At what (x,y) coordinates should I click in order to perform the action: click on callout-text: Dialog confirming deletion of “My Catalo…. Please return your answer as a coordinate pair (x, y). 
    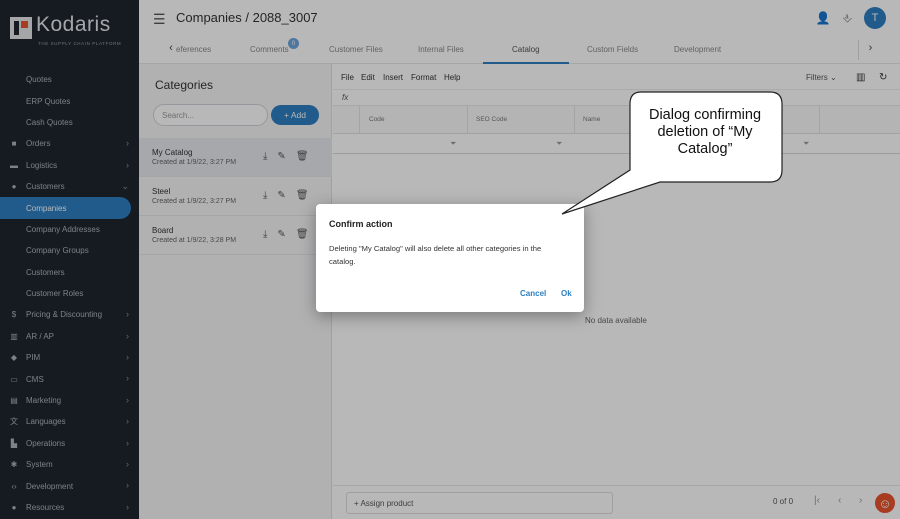
    Looking at the image, I should click on (705, 132).